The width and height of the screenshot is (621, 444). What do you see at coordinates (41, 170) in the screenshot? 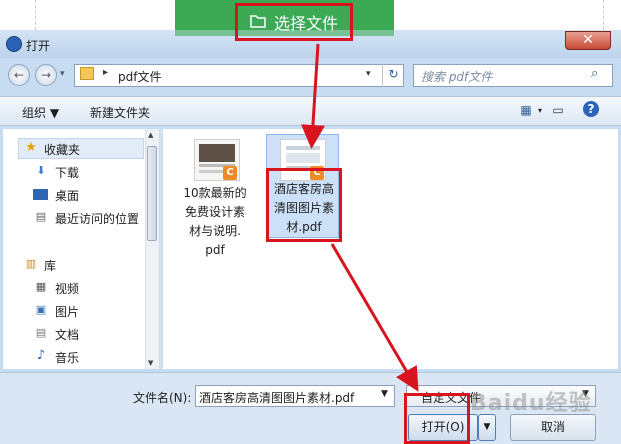
I see `download-icon: ⬇` at bounding box center [41, 170].